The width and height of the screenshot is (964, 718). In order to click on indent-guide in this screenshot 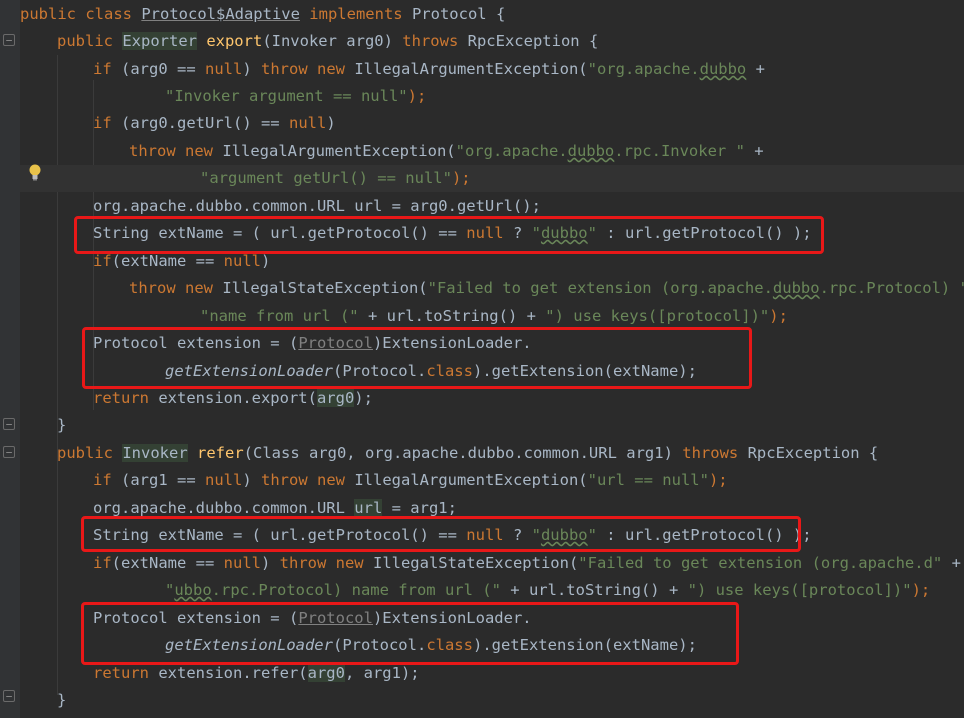, I will do `click(57, 375)`.